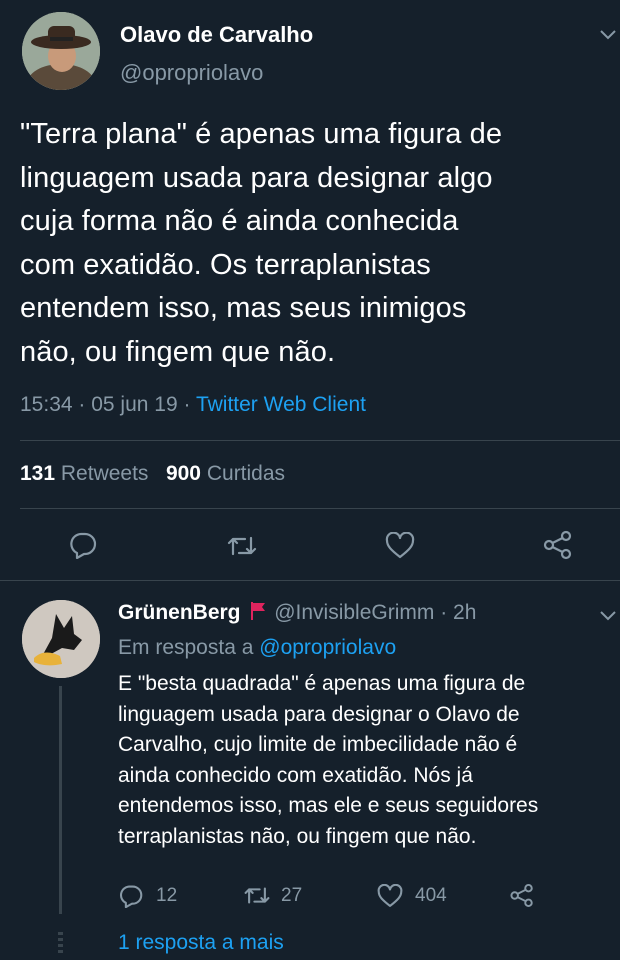 The height and width of the screenshot is (960, 620). I want to click on reply-retweet-action: 27, so click(272, 895).